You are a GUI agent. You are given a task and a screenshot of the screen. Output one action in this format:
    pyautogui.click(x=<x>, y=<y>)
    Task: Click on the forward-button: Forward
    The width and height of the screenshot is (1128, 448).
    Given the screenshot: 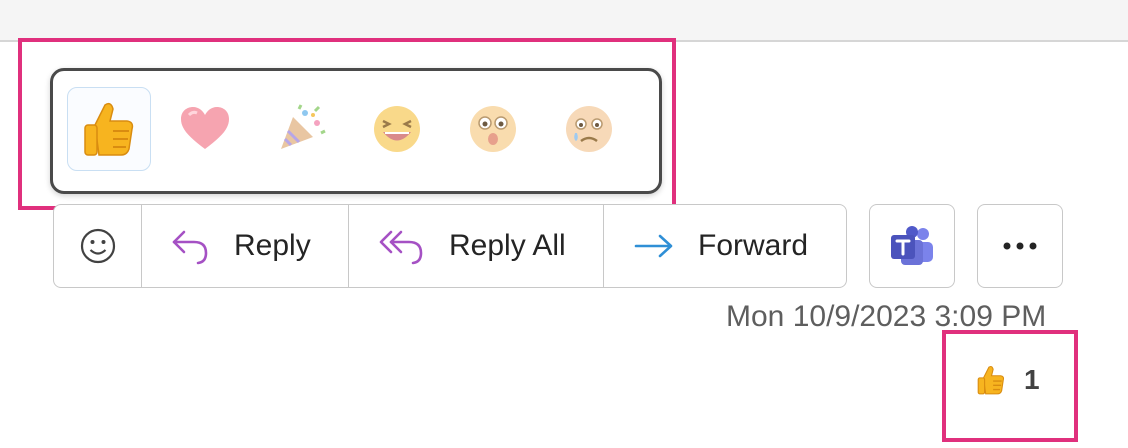 What is the action you would take?
    pyautogui.click(x=725, y=246)
    